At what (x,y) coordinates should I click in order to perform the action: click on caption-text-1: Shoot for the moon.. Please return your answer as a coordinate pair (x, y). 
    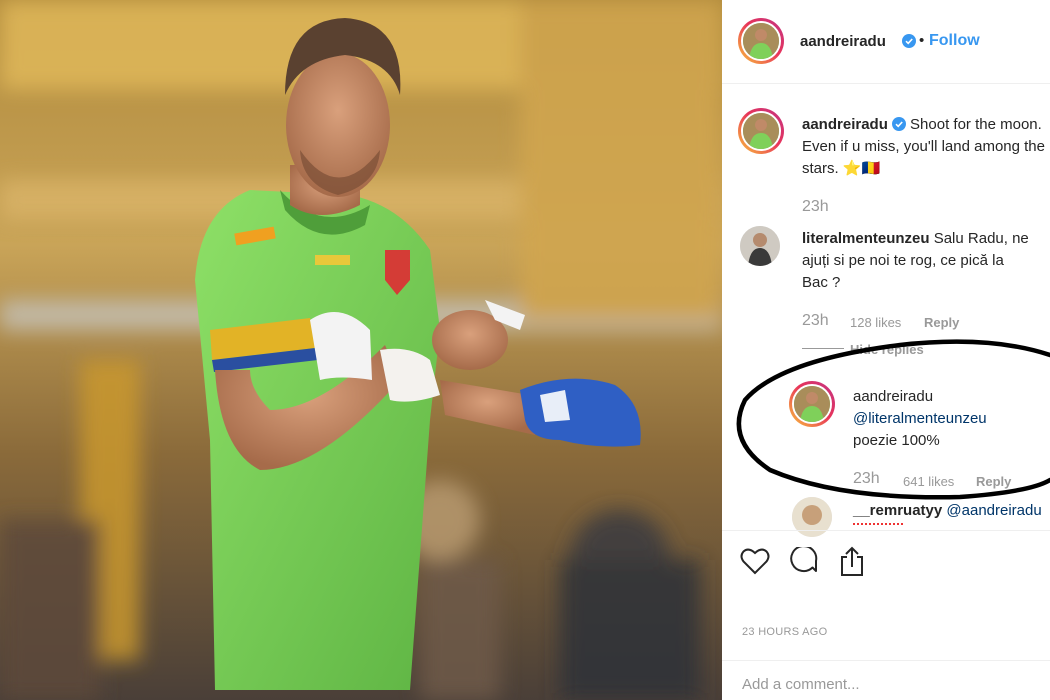
    Looking at the image, I should click on (976, 124).